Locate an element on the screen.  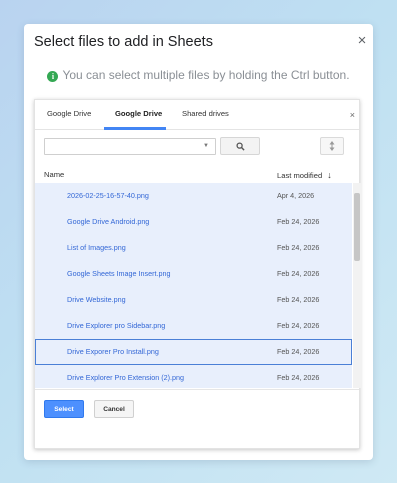
file-date: Apr 4, 2026 is located at coordinates (296, 195).